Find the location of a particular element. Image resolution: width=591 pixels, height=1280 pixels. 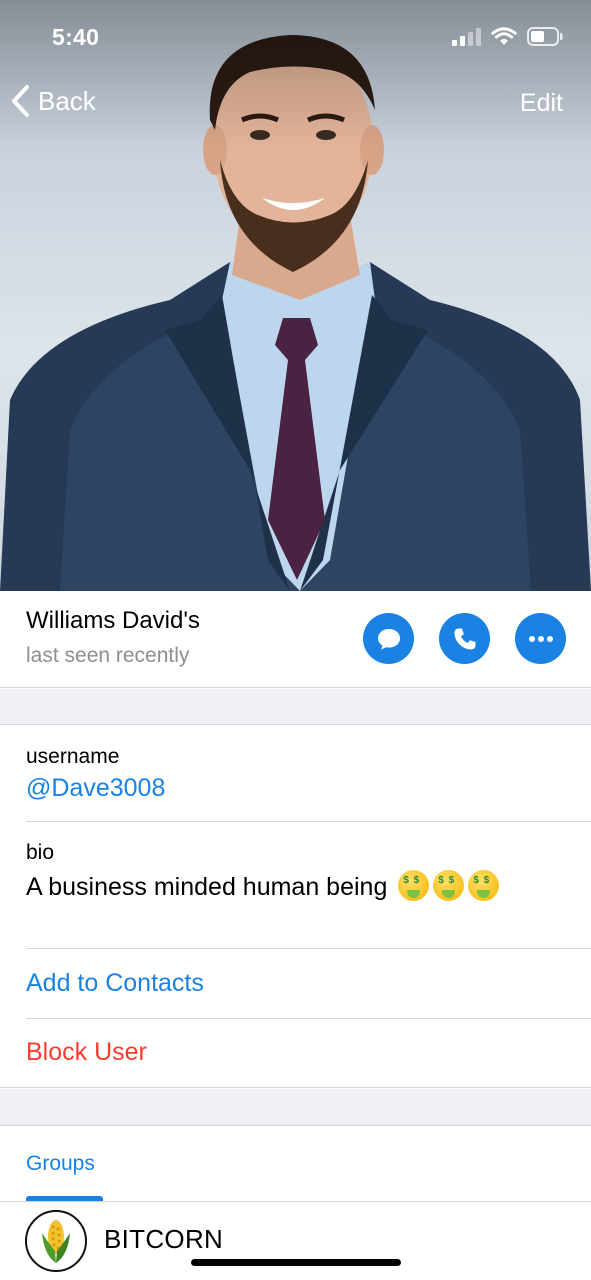

back-button: Back is located at coordinates (53, 101).